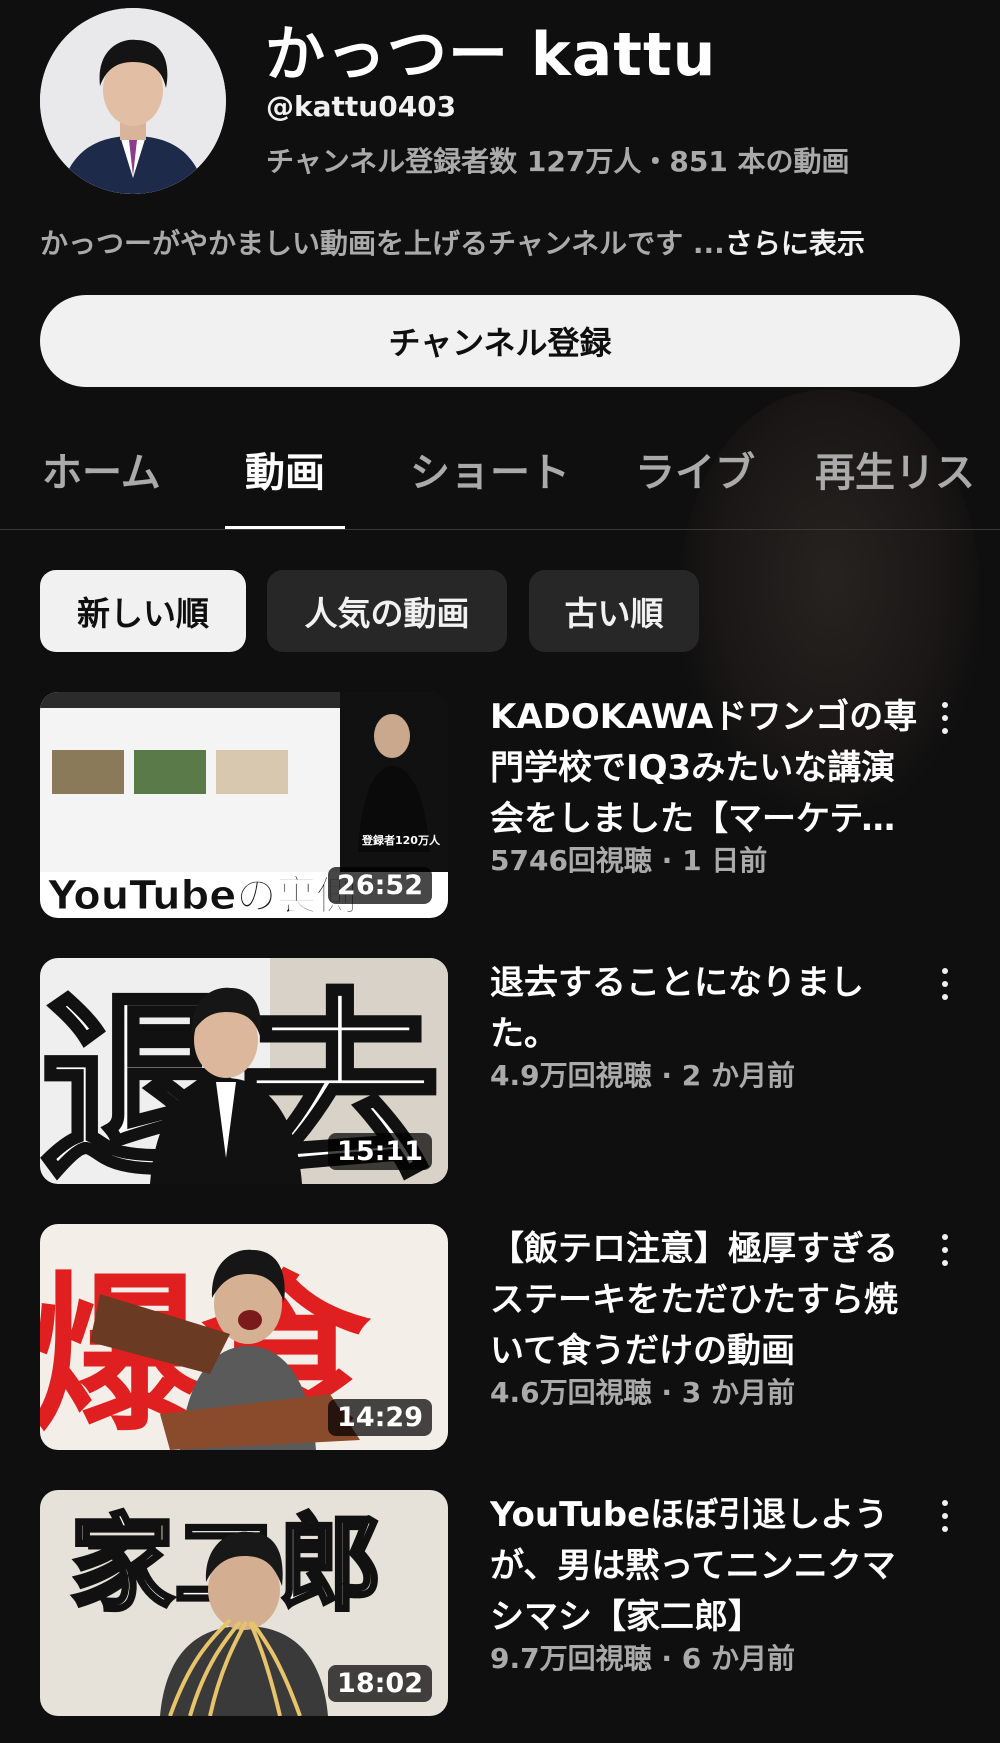 This screenshot has width=1000, height=1743. Describe the element at coordinates (244, 1603) in the screenshot. I see `video-thumbnail: 家二郎 18:02` at that location.